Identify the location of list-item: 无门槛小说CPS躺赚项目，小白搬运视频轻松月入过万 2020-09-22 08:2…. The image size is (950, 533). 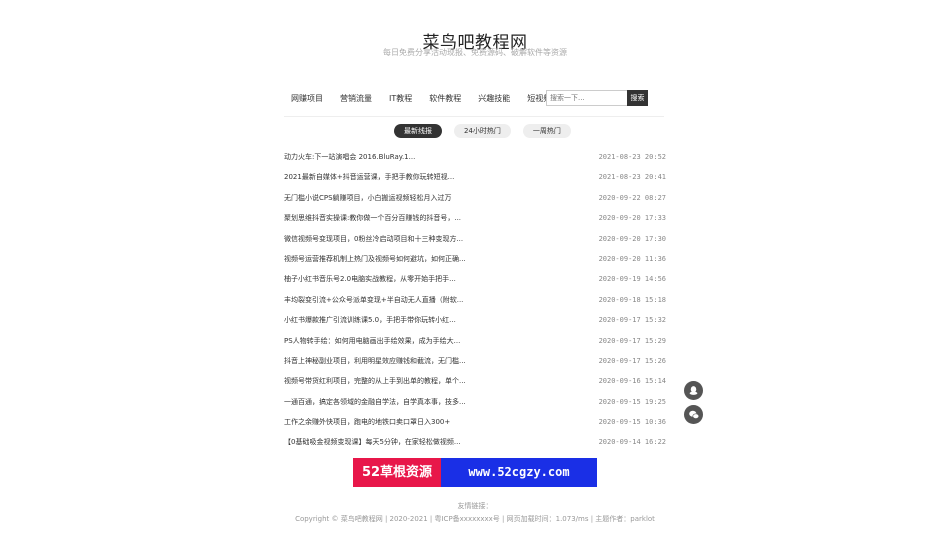
(475, 201).